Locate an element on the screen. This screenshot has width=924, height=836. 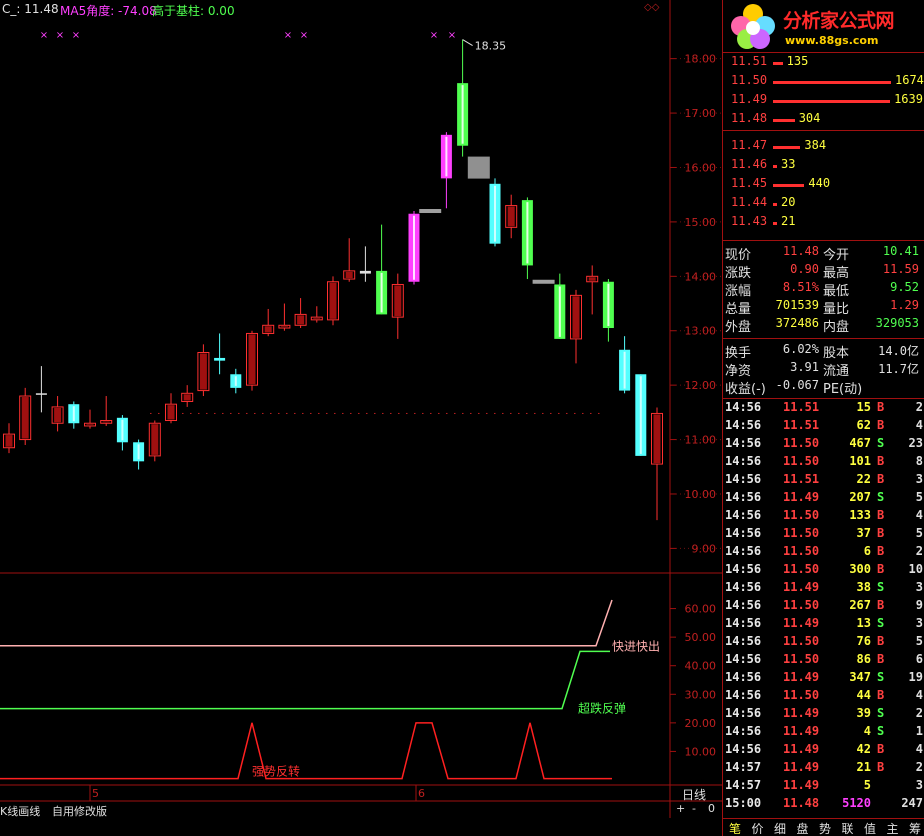
quote-row: 净资 3.91 流通 11.7亿 is located at coordinates (823, 369).